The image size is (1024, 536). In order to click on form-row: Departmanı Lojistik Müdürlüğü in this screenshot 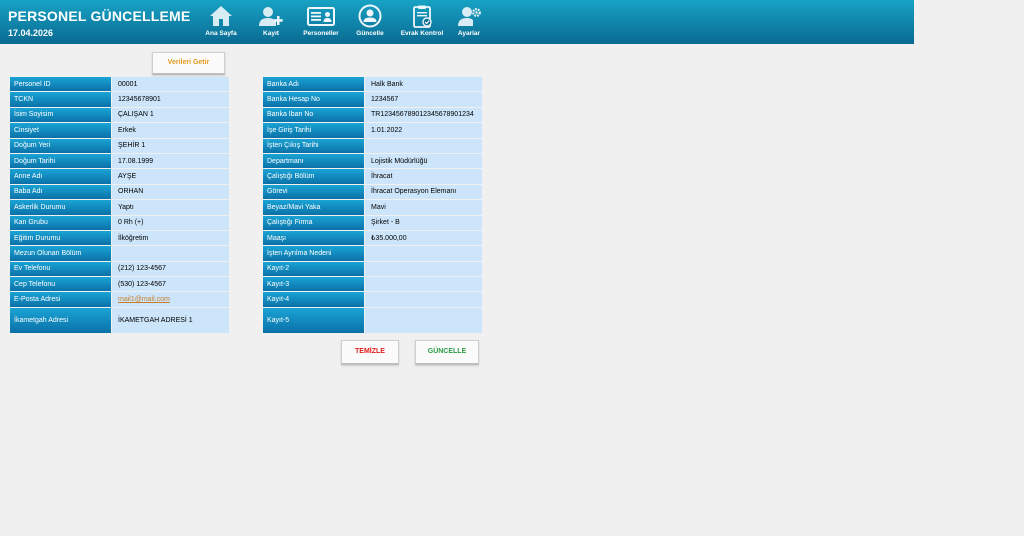, I will do `click(372, 161)`.